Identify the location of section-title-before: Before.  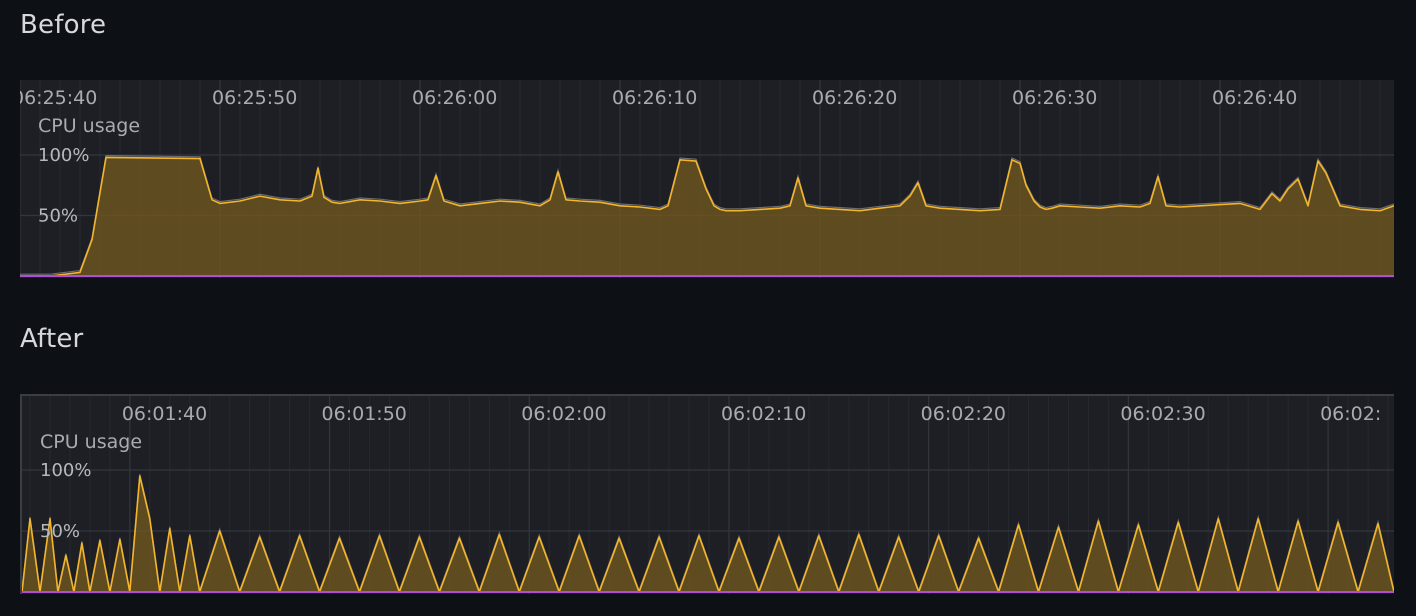
(63, 25).